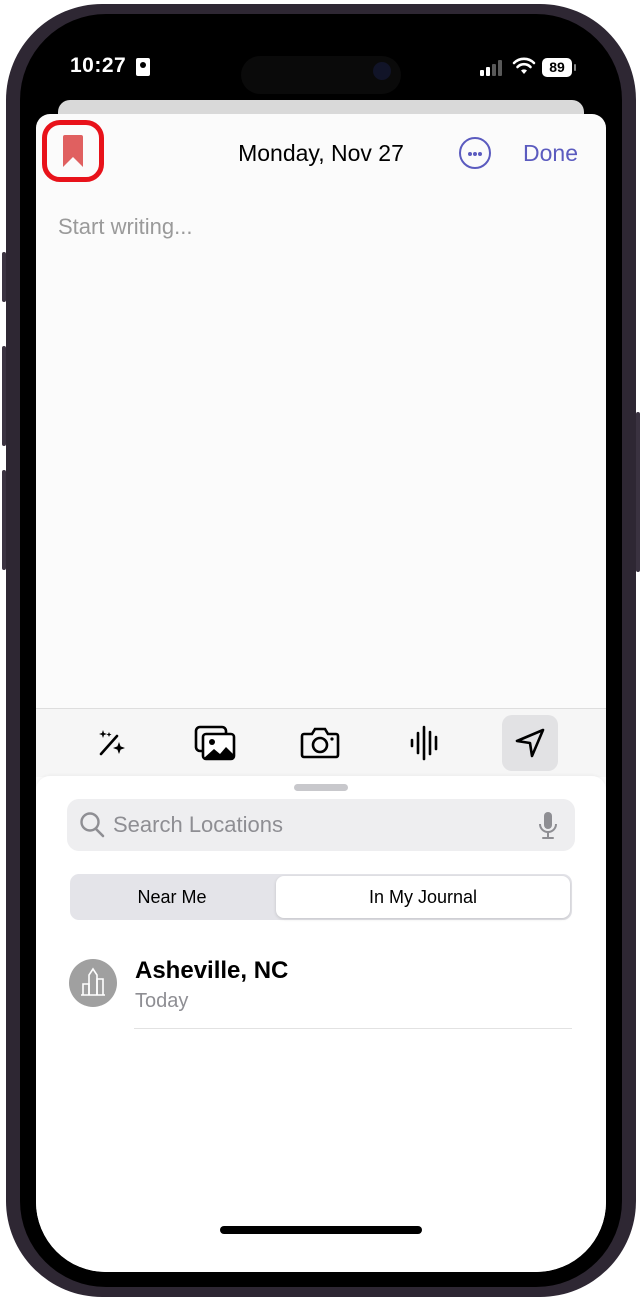 This screenshot has height=1301, width=642. Describe the element at coordinates (524, 65) in the screenshot. I see `wifi-icon` at that location.